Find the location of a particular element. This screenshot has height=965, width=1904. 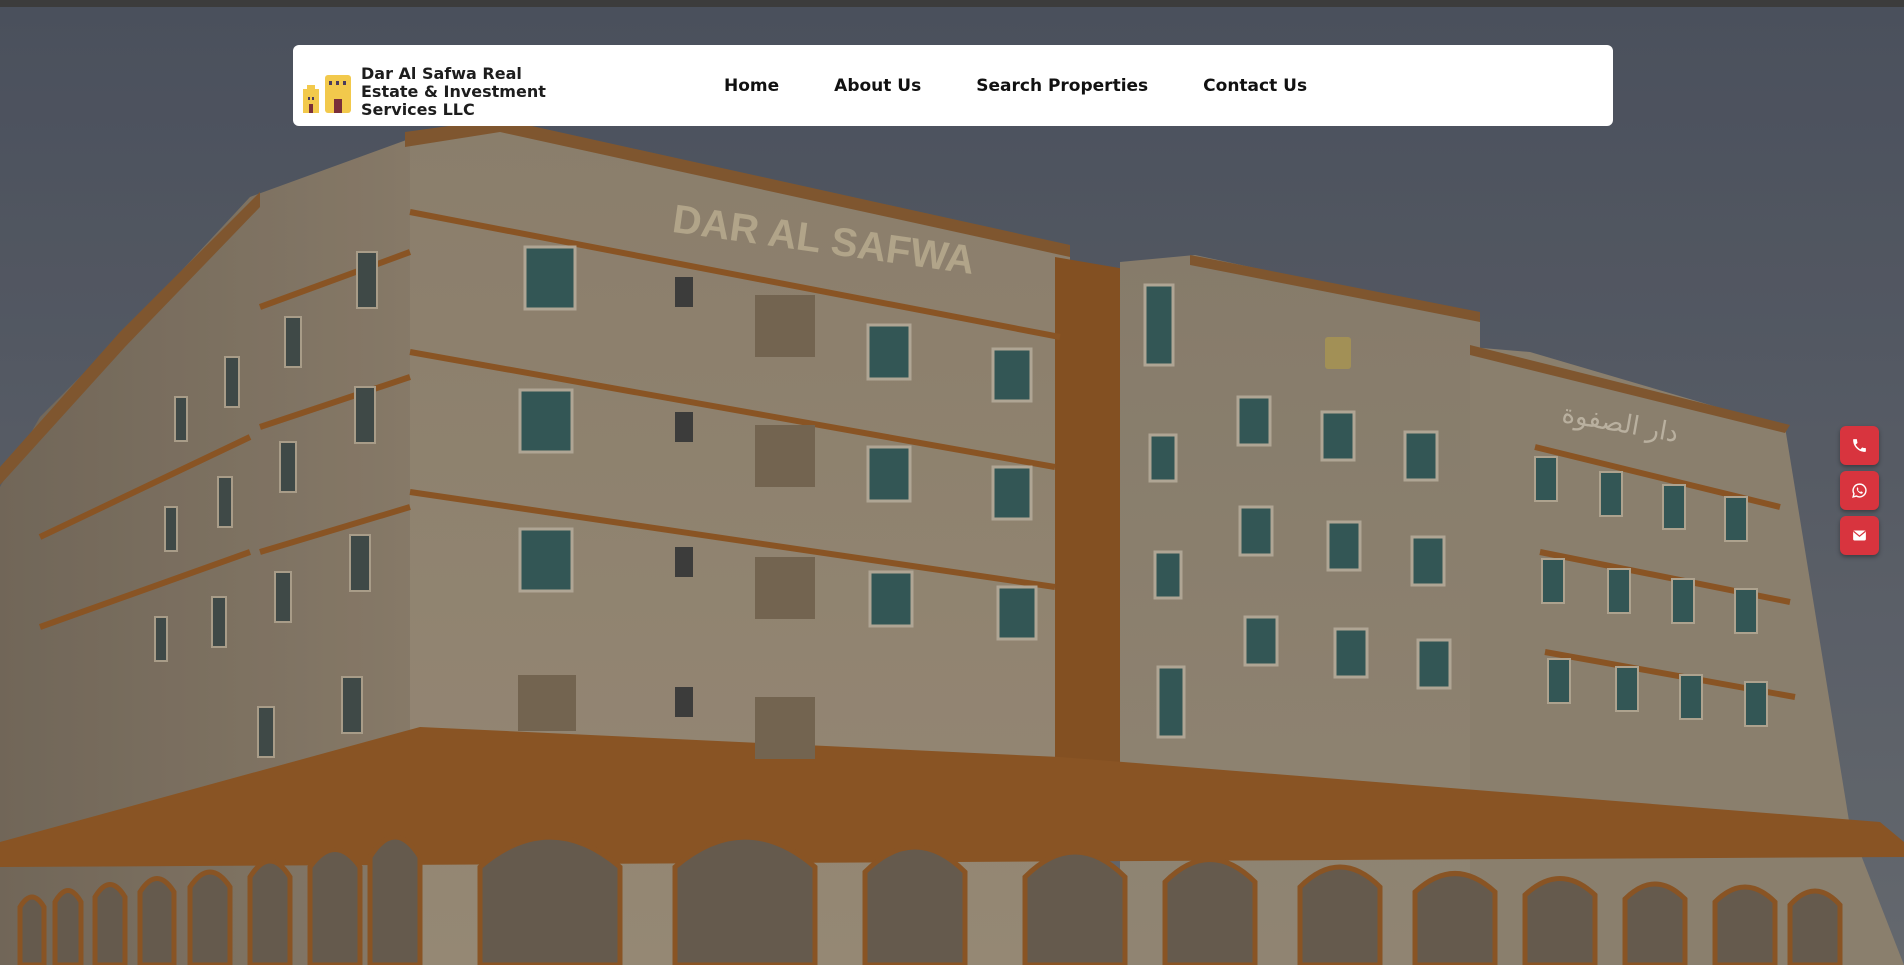

nav-link-home: Home is located at coordinates (751, 86).